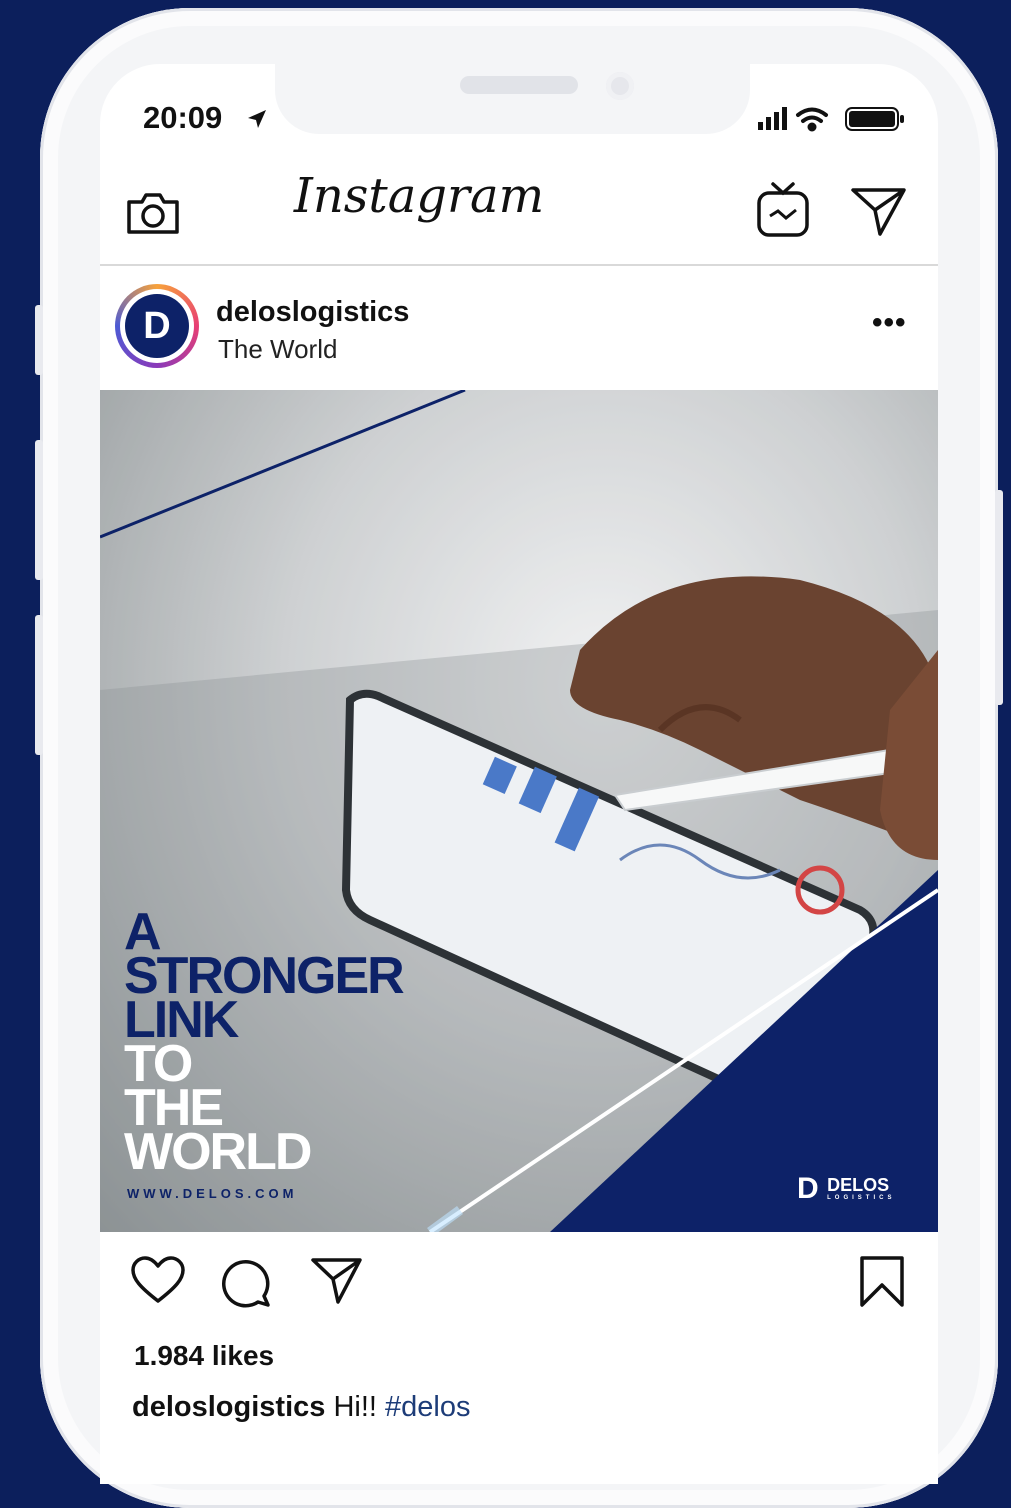  Describe the element at coordinates (620, 86) in the screenshot. I see `front-camera` at that location.